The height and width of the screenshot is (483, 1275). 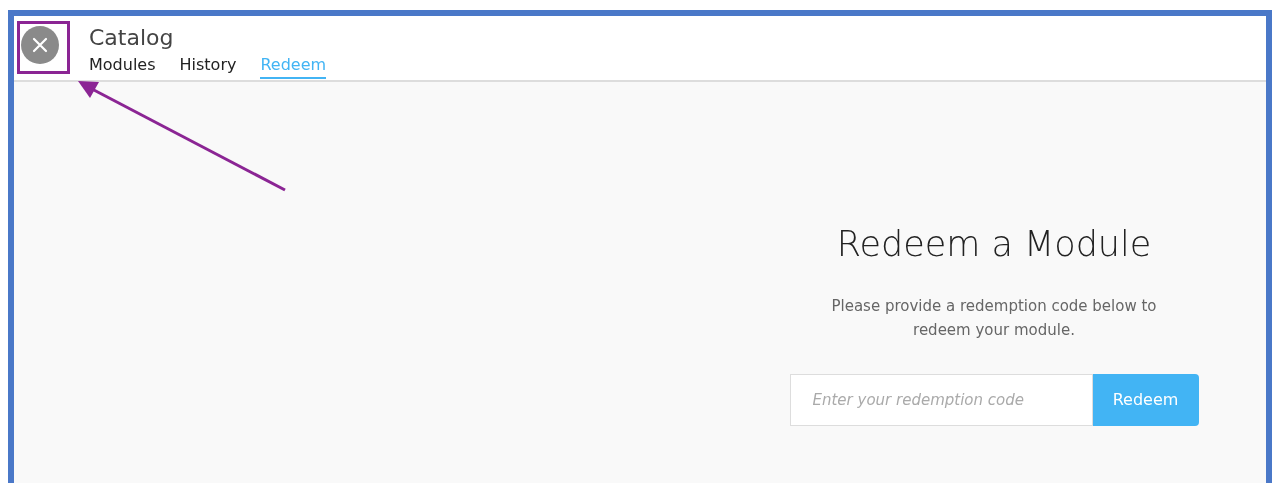 What do you see at coordinates (994, 318) in the screenshot?
I see `description: Please provide a redemption code below to redeem your module.` at bounding box center [994, 318].